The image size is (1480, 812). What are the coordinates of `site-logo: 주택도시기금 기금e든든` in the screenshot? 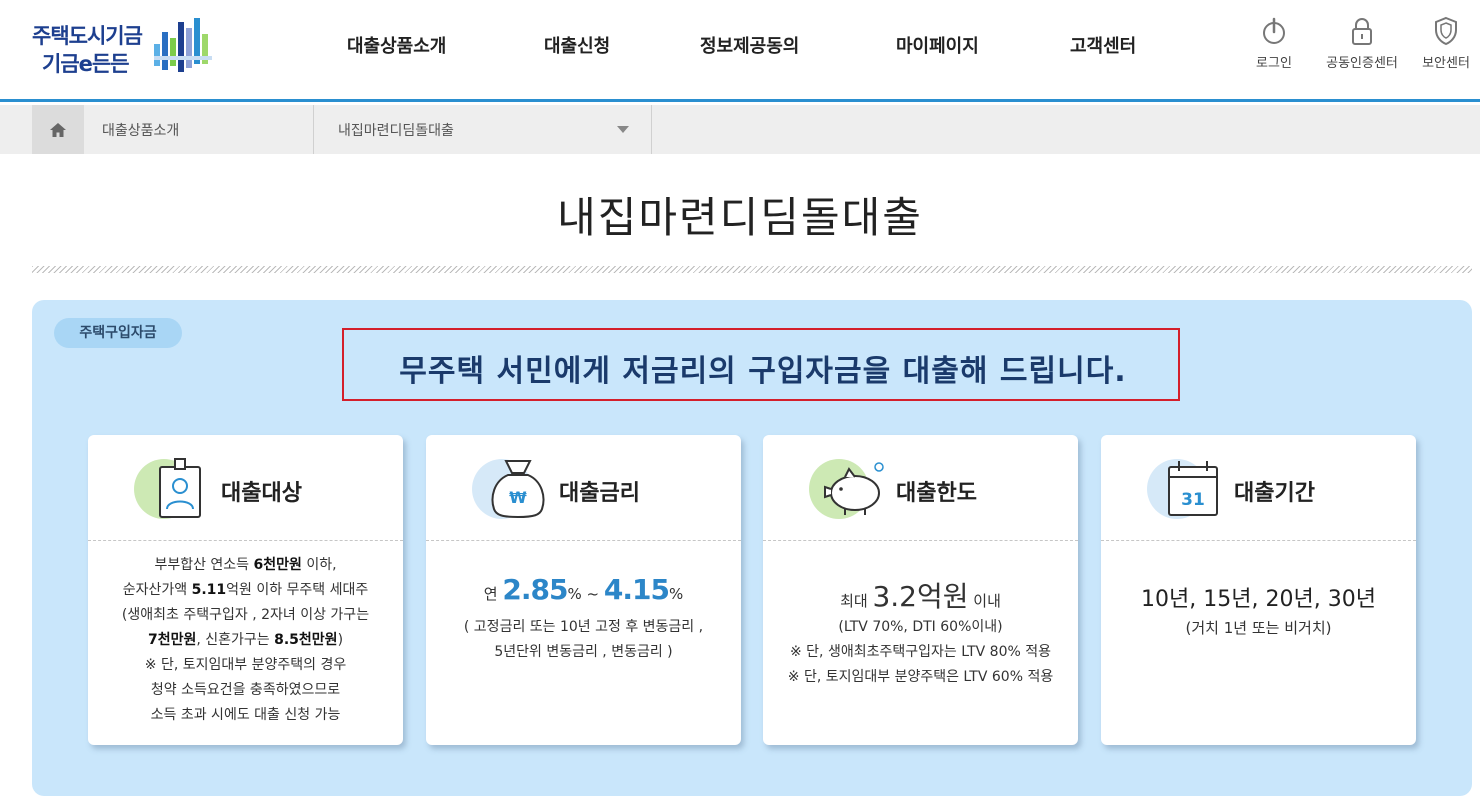 It's located at (125, 45).